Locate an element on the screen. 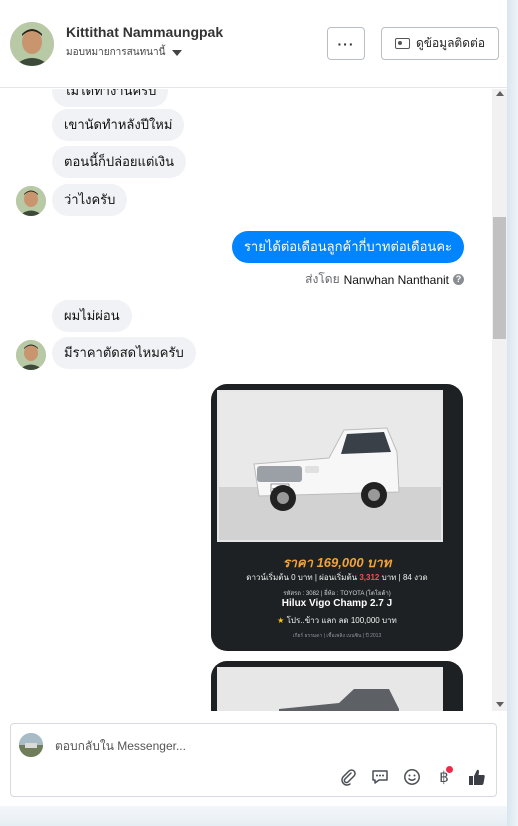 The height and width of the screenshot is (826, 518). saved-replies-icon is located at coordinates (380, 777).